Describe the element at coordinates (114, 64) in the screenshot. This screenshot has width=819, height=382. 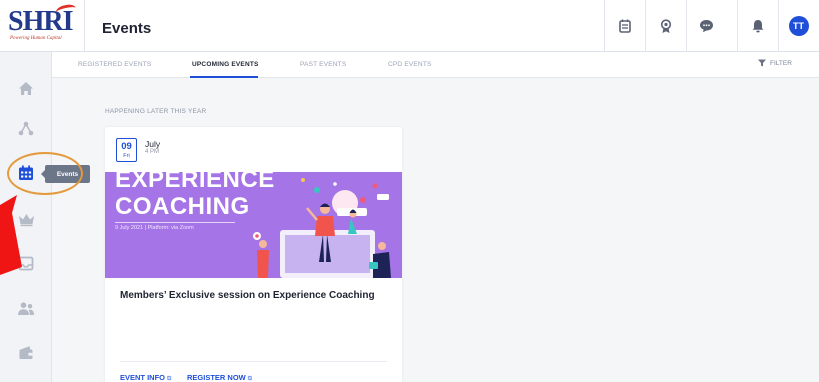
I see `tab-registered-events: REGISTERED EVENTS` at that location.